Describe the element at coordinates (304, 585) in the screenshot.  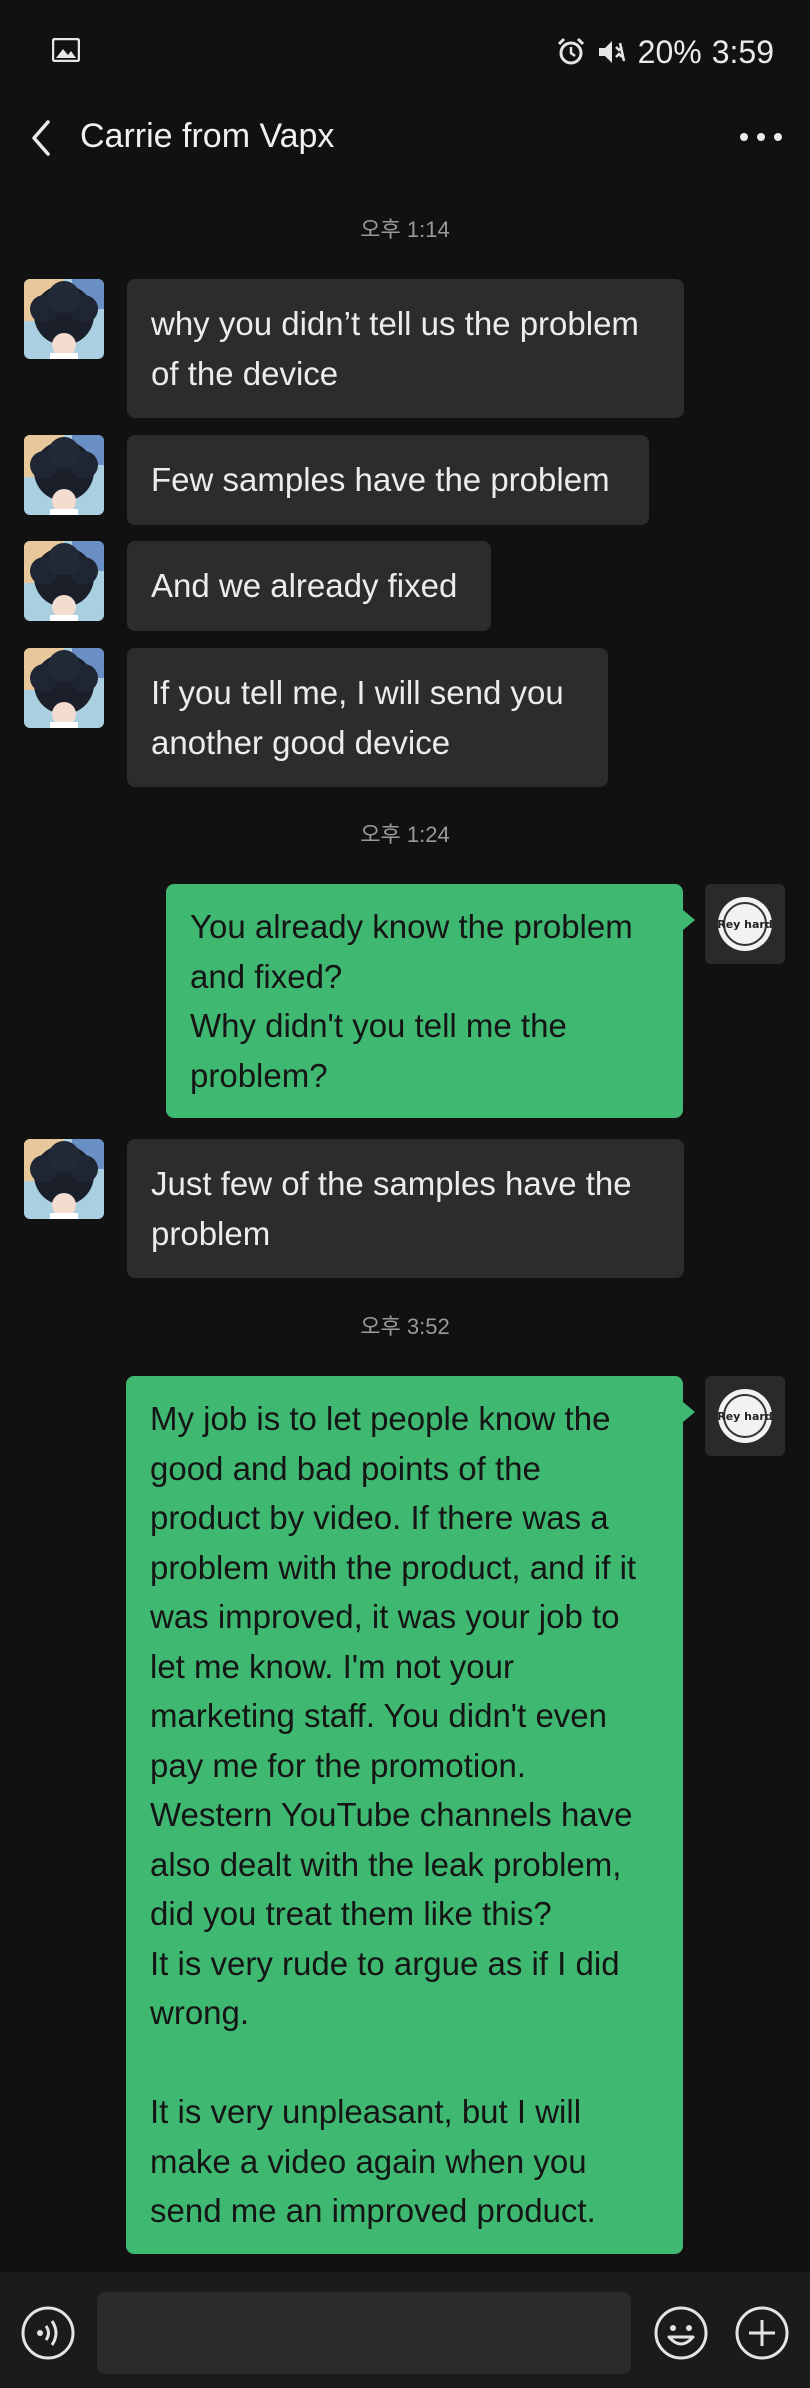
I see `message-text: And we already fixed` at that location.